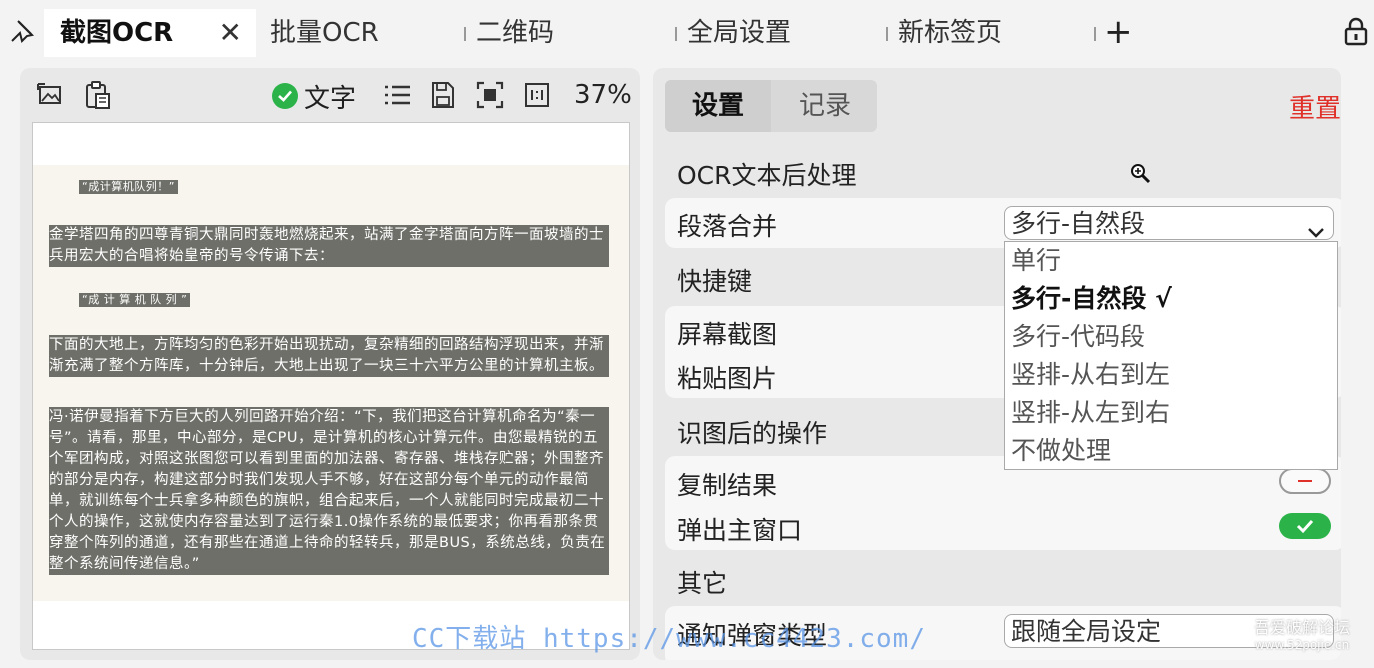 Image resolution: width=1374 pixels, height=668 pixels. Describe the element at coordinates (51, 95) in the screenshot. I see `image-icon` at that location.